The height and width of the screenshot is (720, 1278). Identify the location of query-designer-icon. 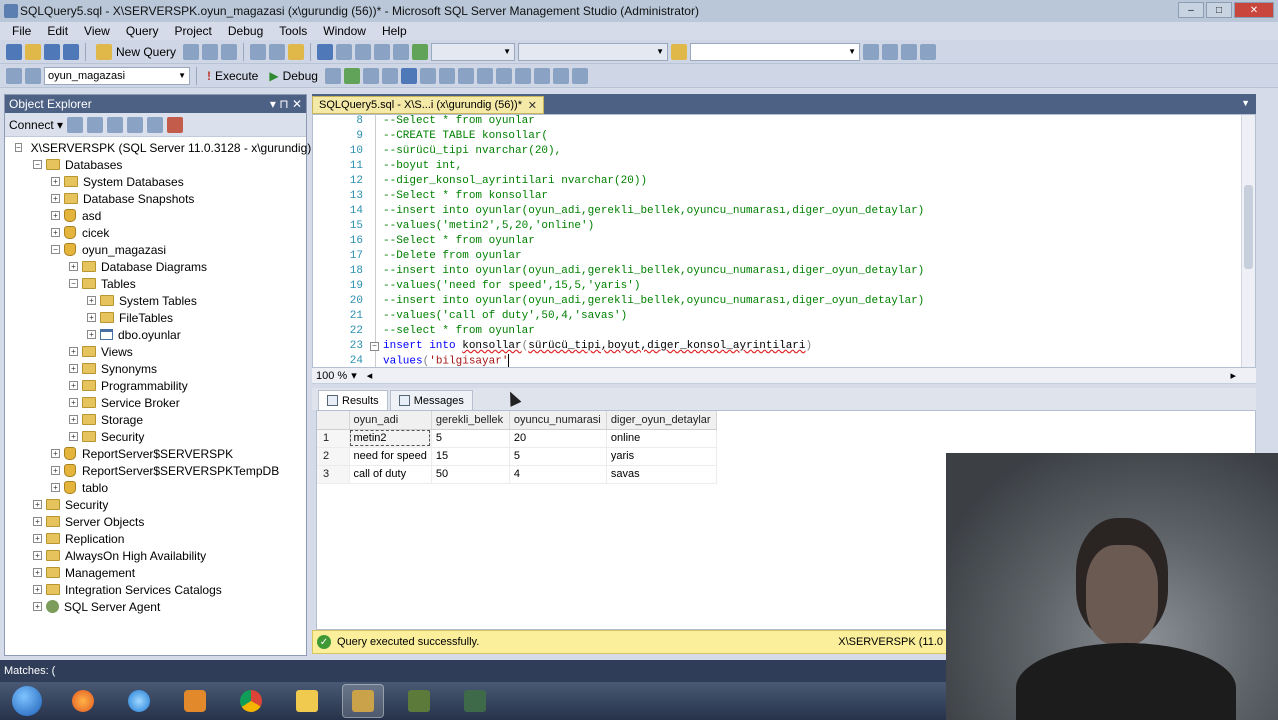
(389, 75).